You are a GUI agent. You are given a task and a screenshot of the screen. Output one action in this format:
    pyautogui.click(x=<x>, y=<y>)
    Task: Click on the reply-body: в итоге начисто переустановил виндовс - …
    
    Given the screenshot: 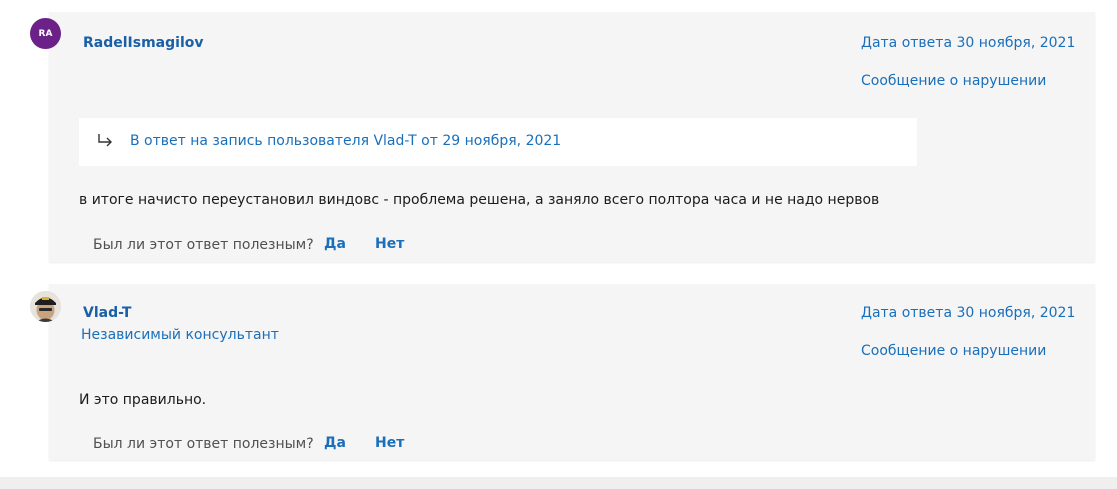 What is the action you would take?
    pyautogui.click(x=479, y=200)
    